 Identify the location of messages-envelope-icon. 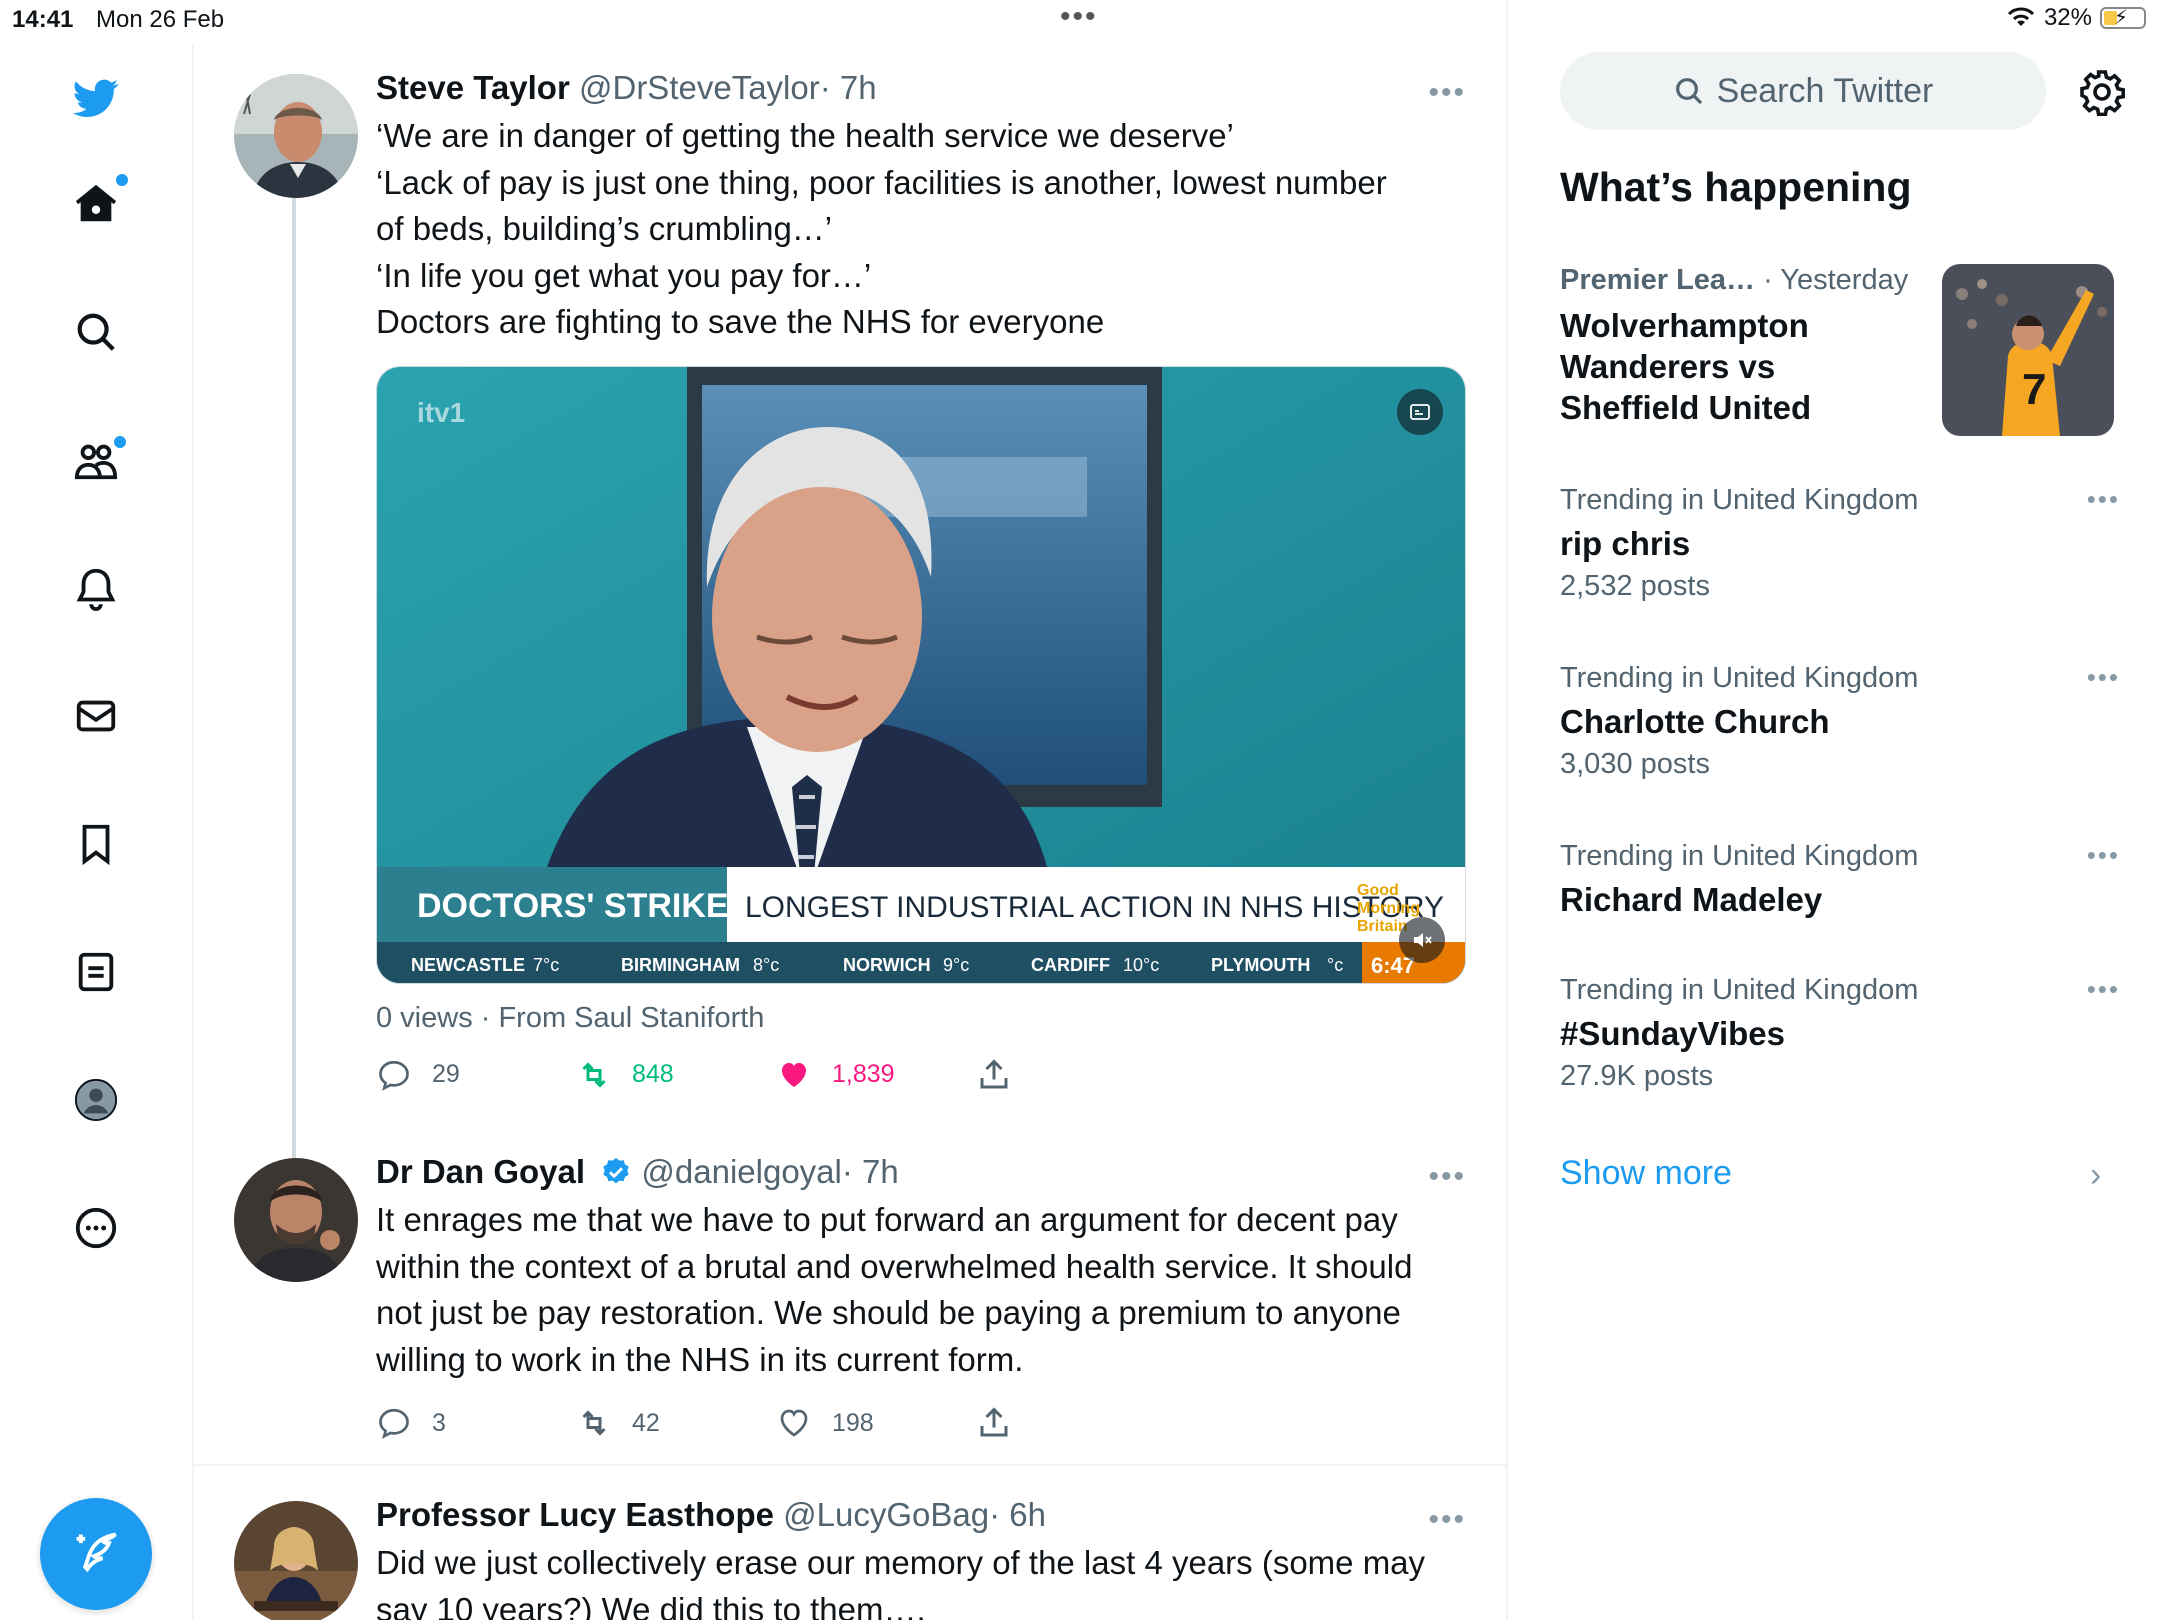
(96, 716).